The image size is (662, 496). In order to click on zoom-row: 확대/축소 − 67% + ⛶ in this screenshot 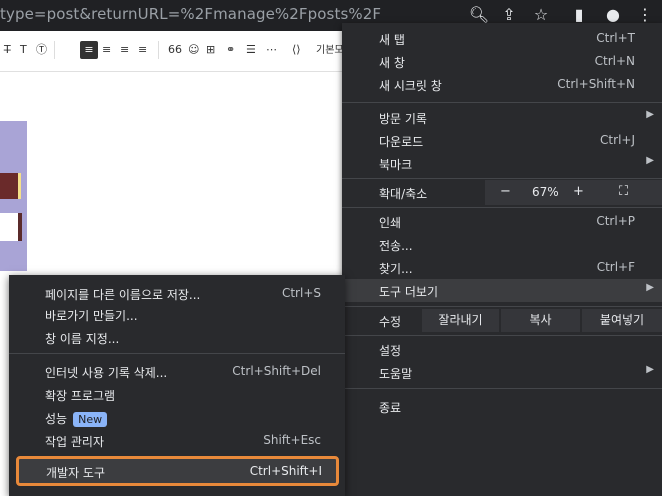, I will do `click(502, 192)`.